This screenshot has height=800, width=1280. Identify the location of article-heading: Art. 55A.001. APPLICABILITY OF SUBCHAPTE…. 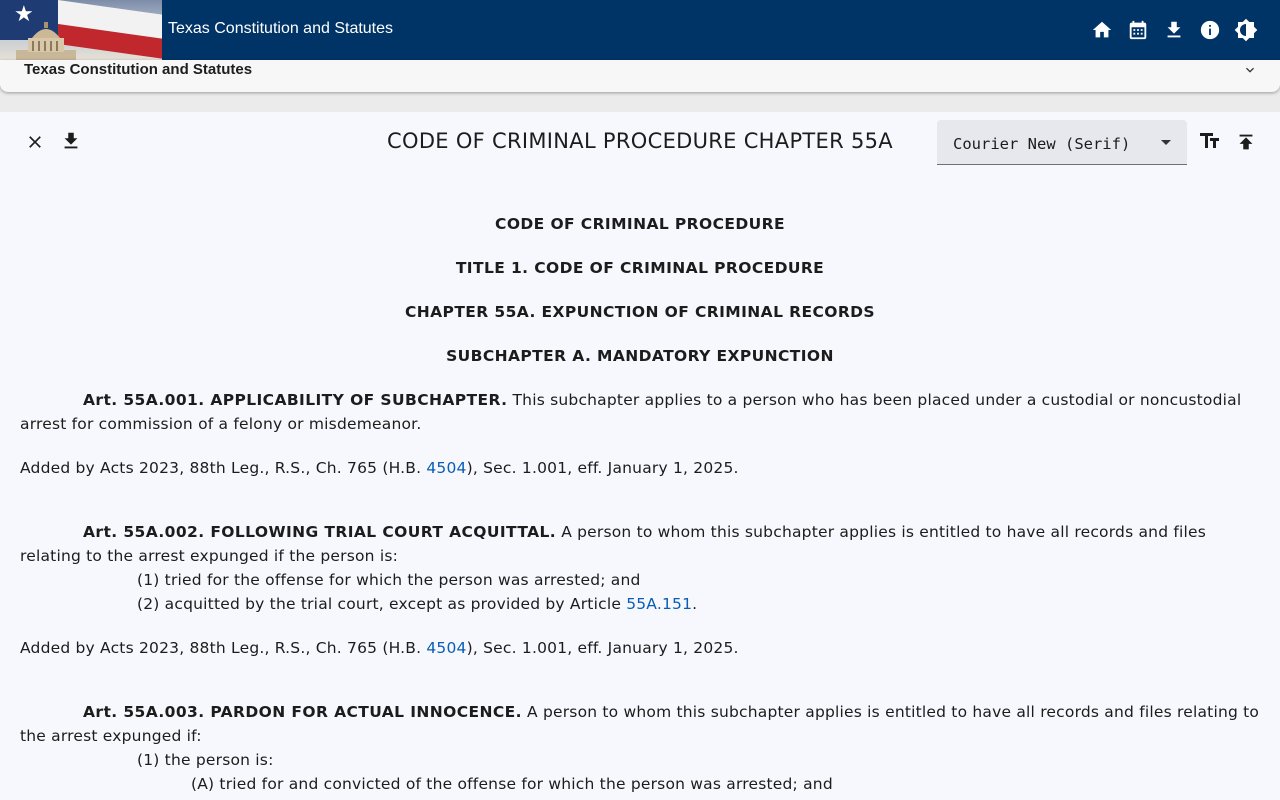
(295, 400).